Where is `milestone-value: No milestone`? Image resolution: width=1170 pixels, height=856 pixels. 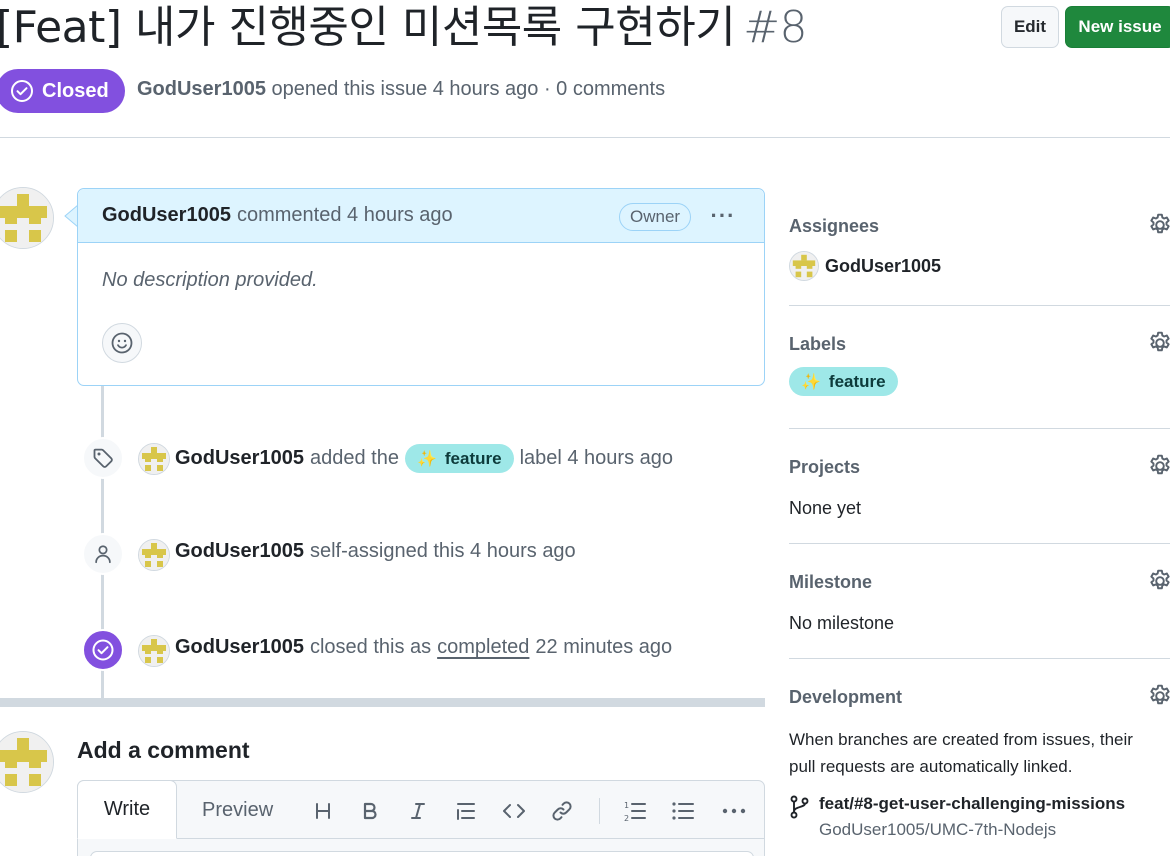
milestone-value: No milestone is located at coordinates (842, 623).